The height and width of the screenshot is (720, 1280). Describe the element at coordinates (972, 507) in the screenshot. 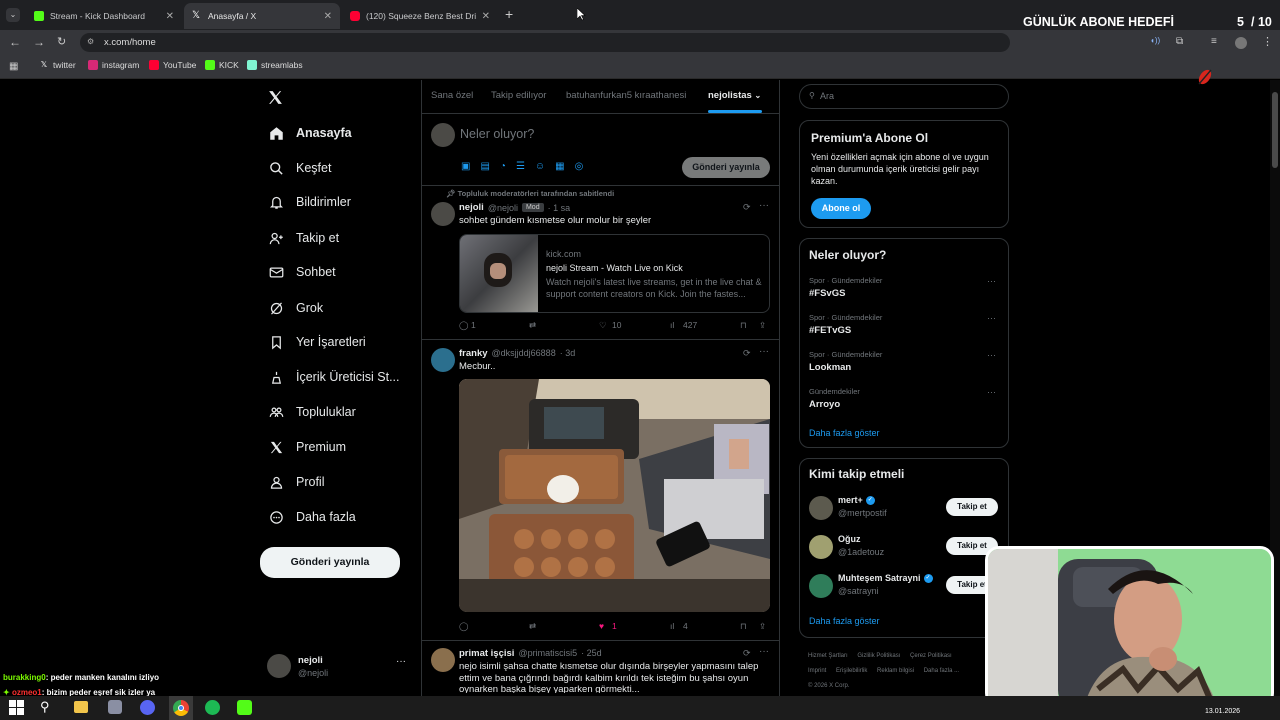

I see `follow-button: Takip et` at that location.